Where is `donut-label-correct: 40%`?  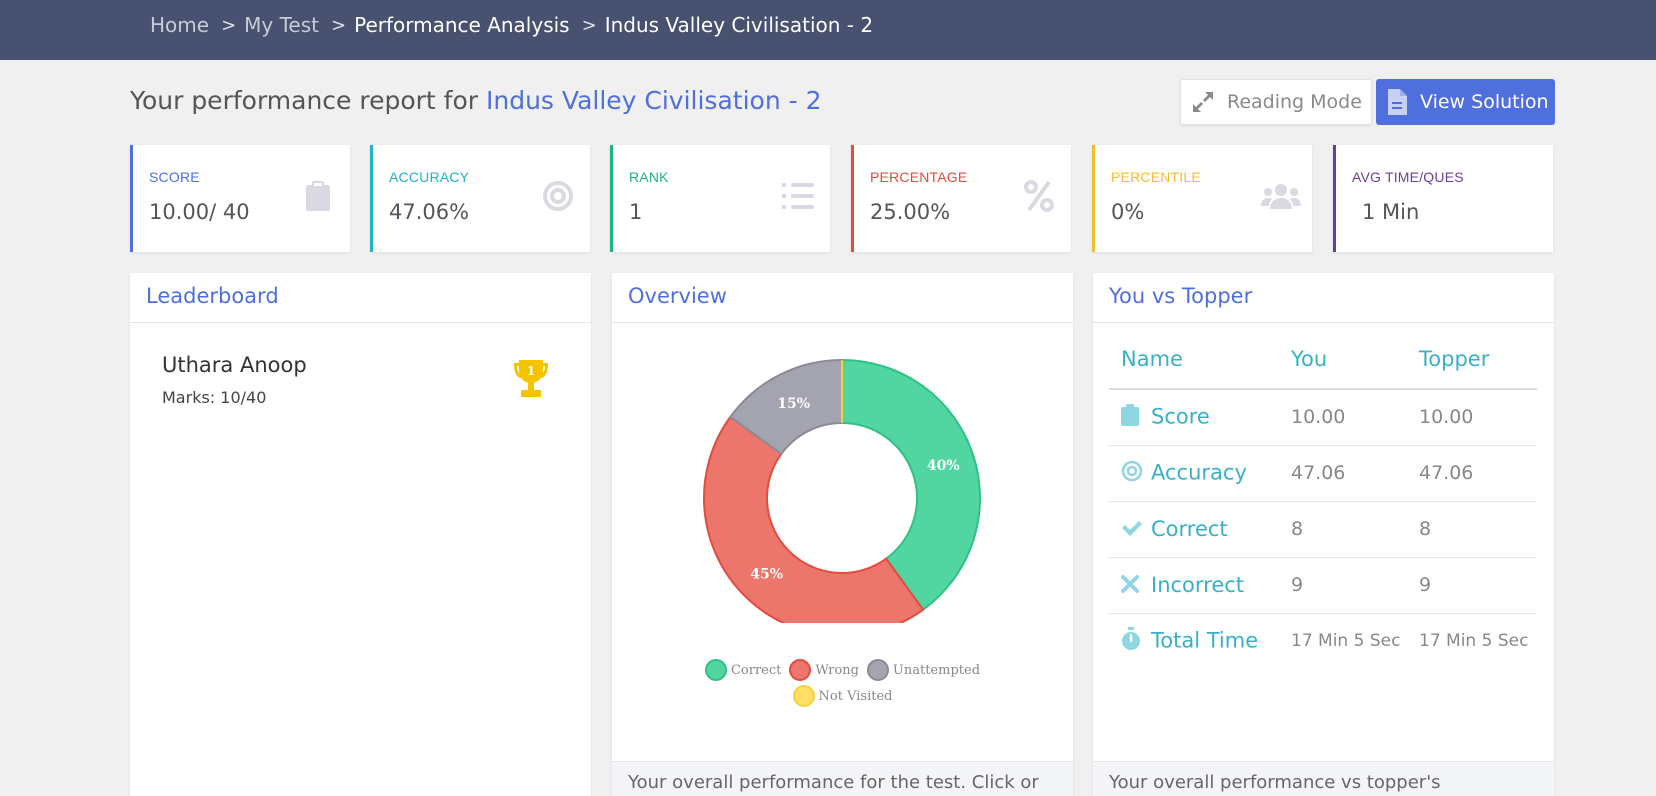 donut-label-correct: 40% is located at coordinates (943, 466).